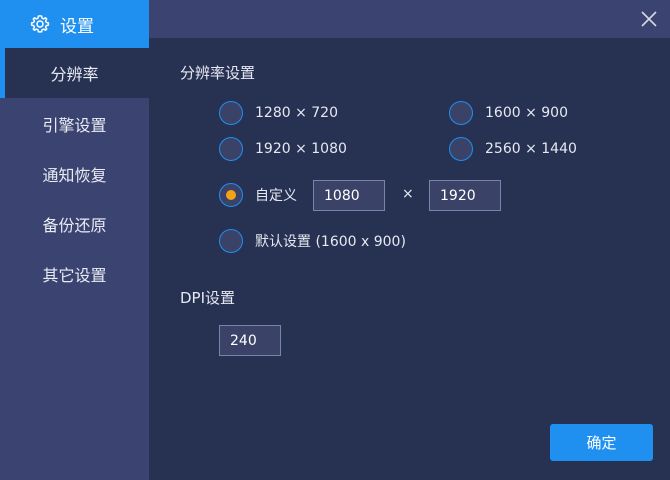 The width and height of the screenshot is (670, 480). Describe the element at coordinates (526, 113) in the screenshot. I see `radio-label: 1600 × 900` at that location.